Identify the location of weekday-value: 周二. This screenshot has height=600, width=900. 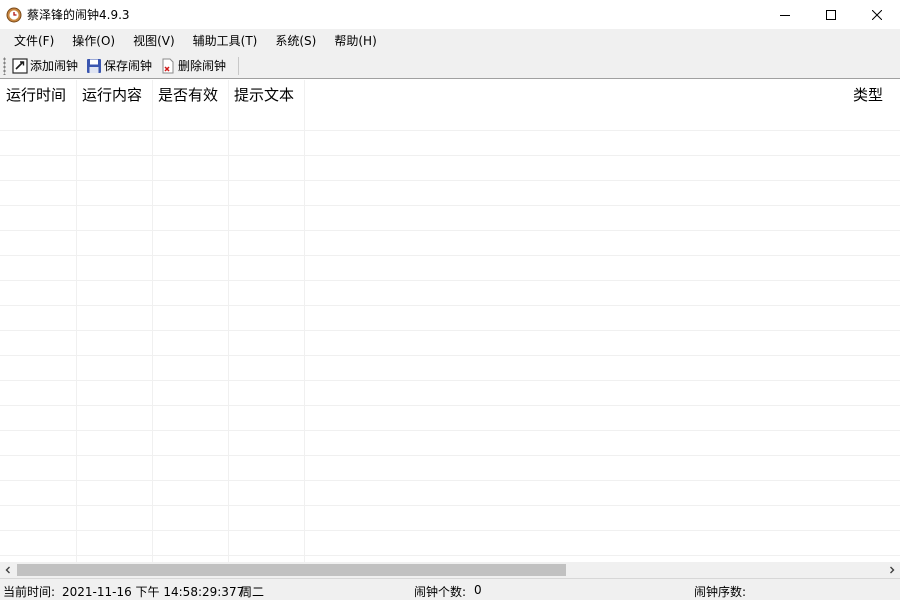
(252, 592).